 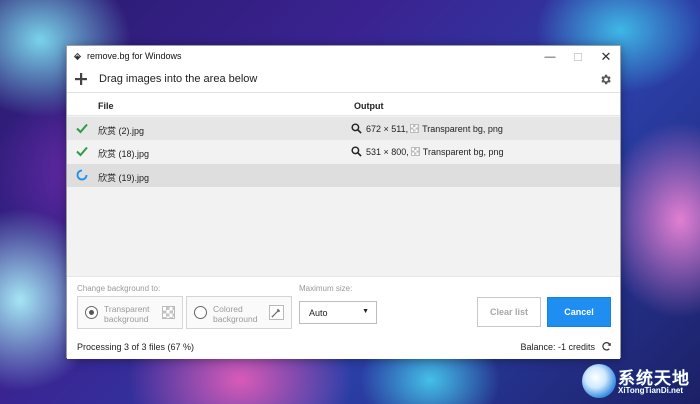 I want to click on close-button: ✕, so click(x=606, y=57).